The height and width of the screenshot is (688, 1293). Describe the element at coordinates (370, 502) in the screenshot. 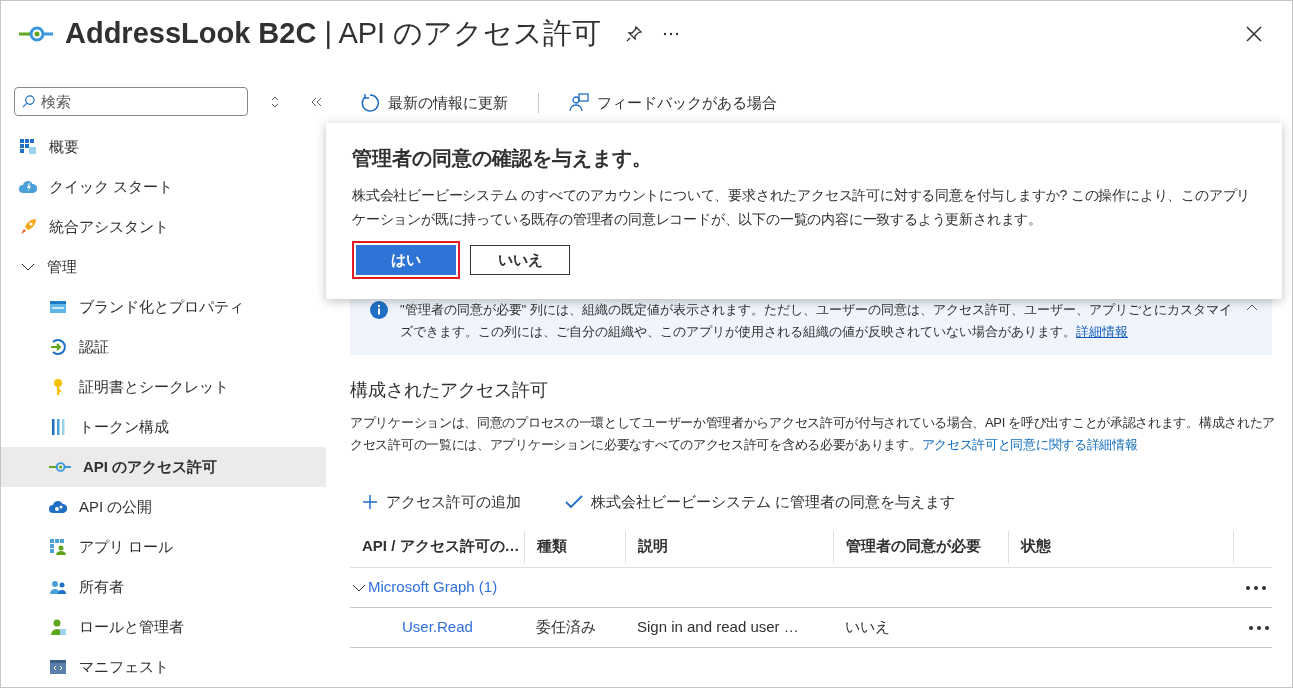

I see `plus-icon` at that location.